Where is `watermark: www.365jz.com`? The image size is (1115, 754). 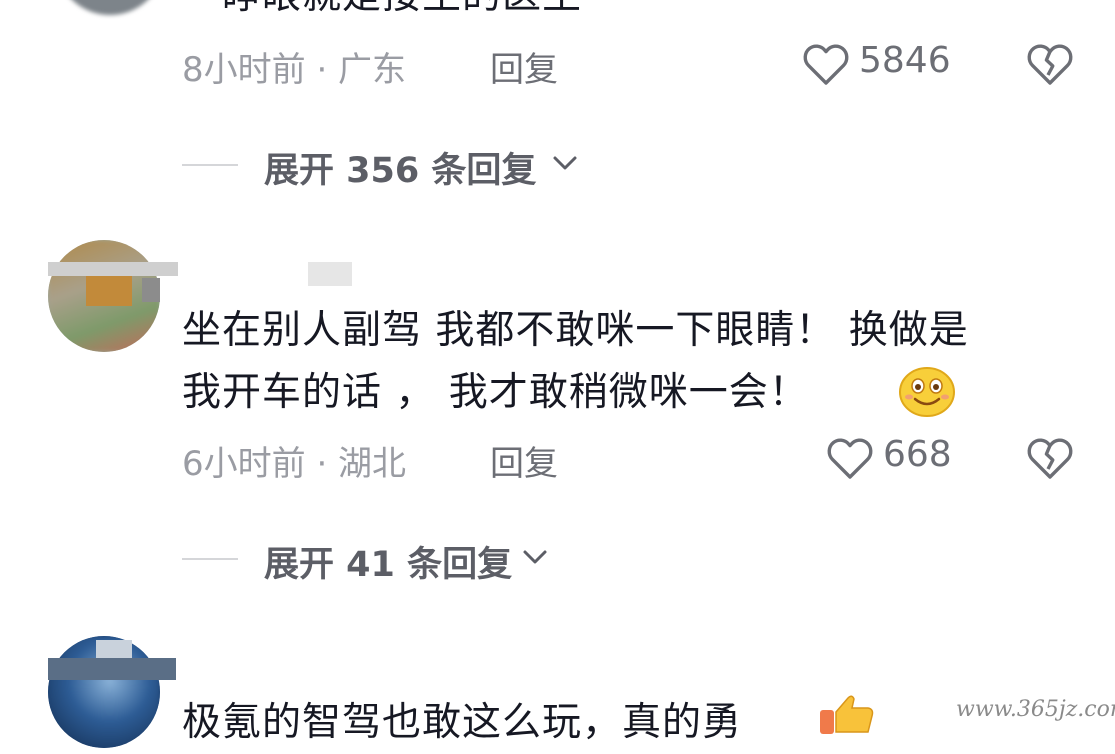 watermark: www.365jz.com is located at coordinates (1035, 709).